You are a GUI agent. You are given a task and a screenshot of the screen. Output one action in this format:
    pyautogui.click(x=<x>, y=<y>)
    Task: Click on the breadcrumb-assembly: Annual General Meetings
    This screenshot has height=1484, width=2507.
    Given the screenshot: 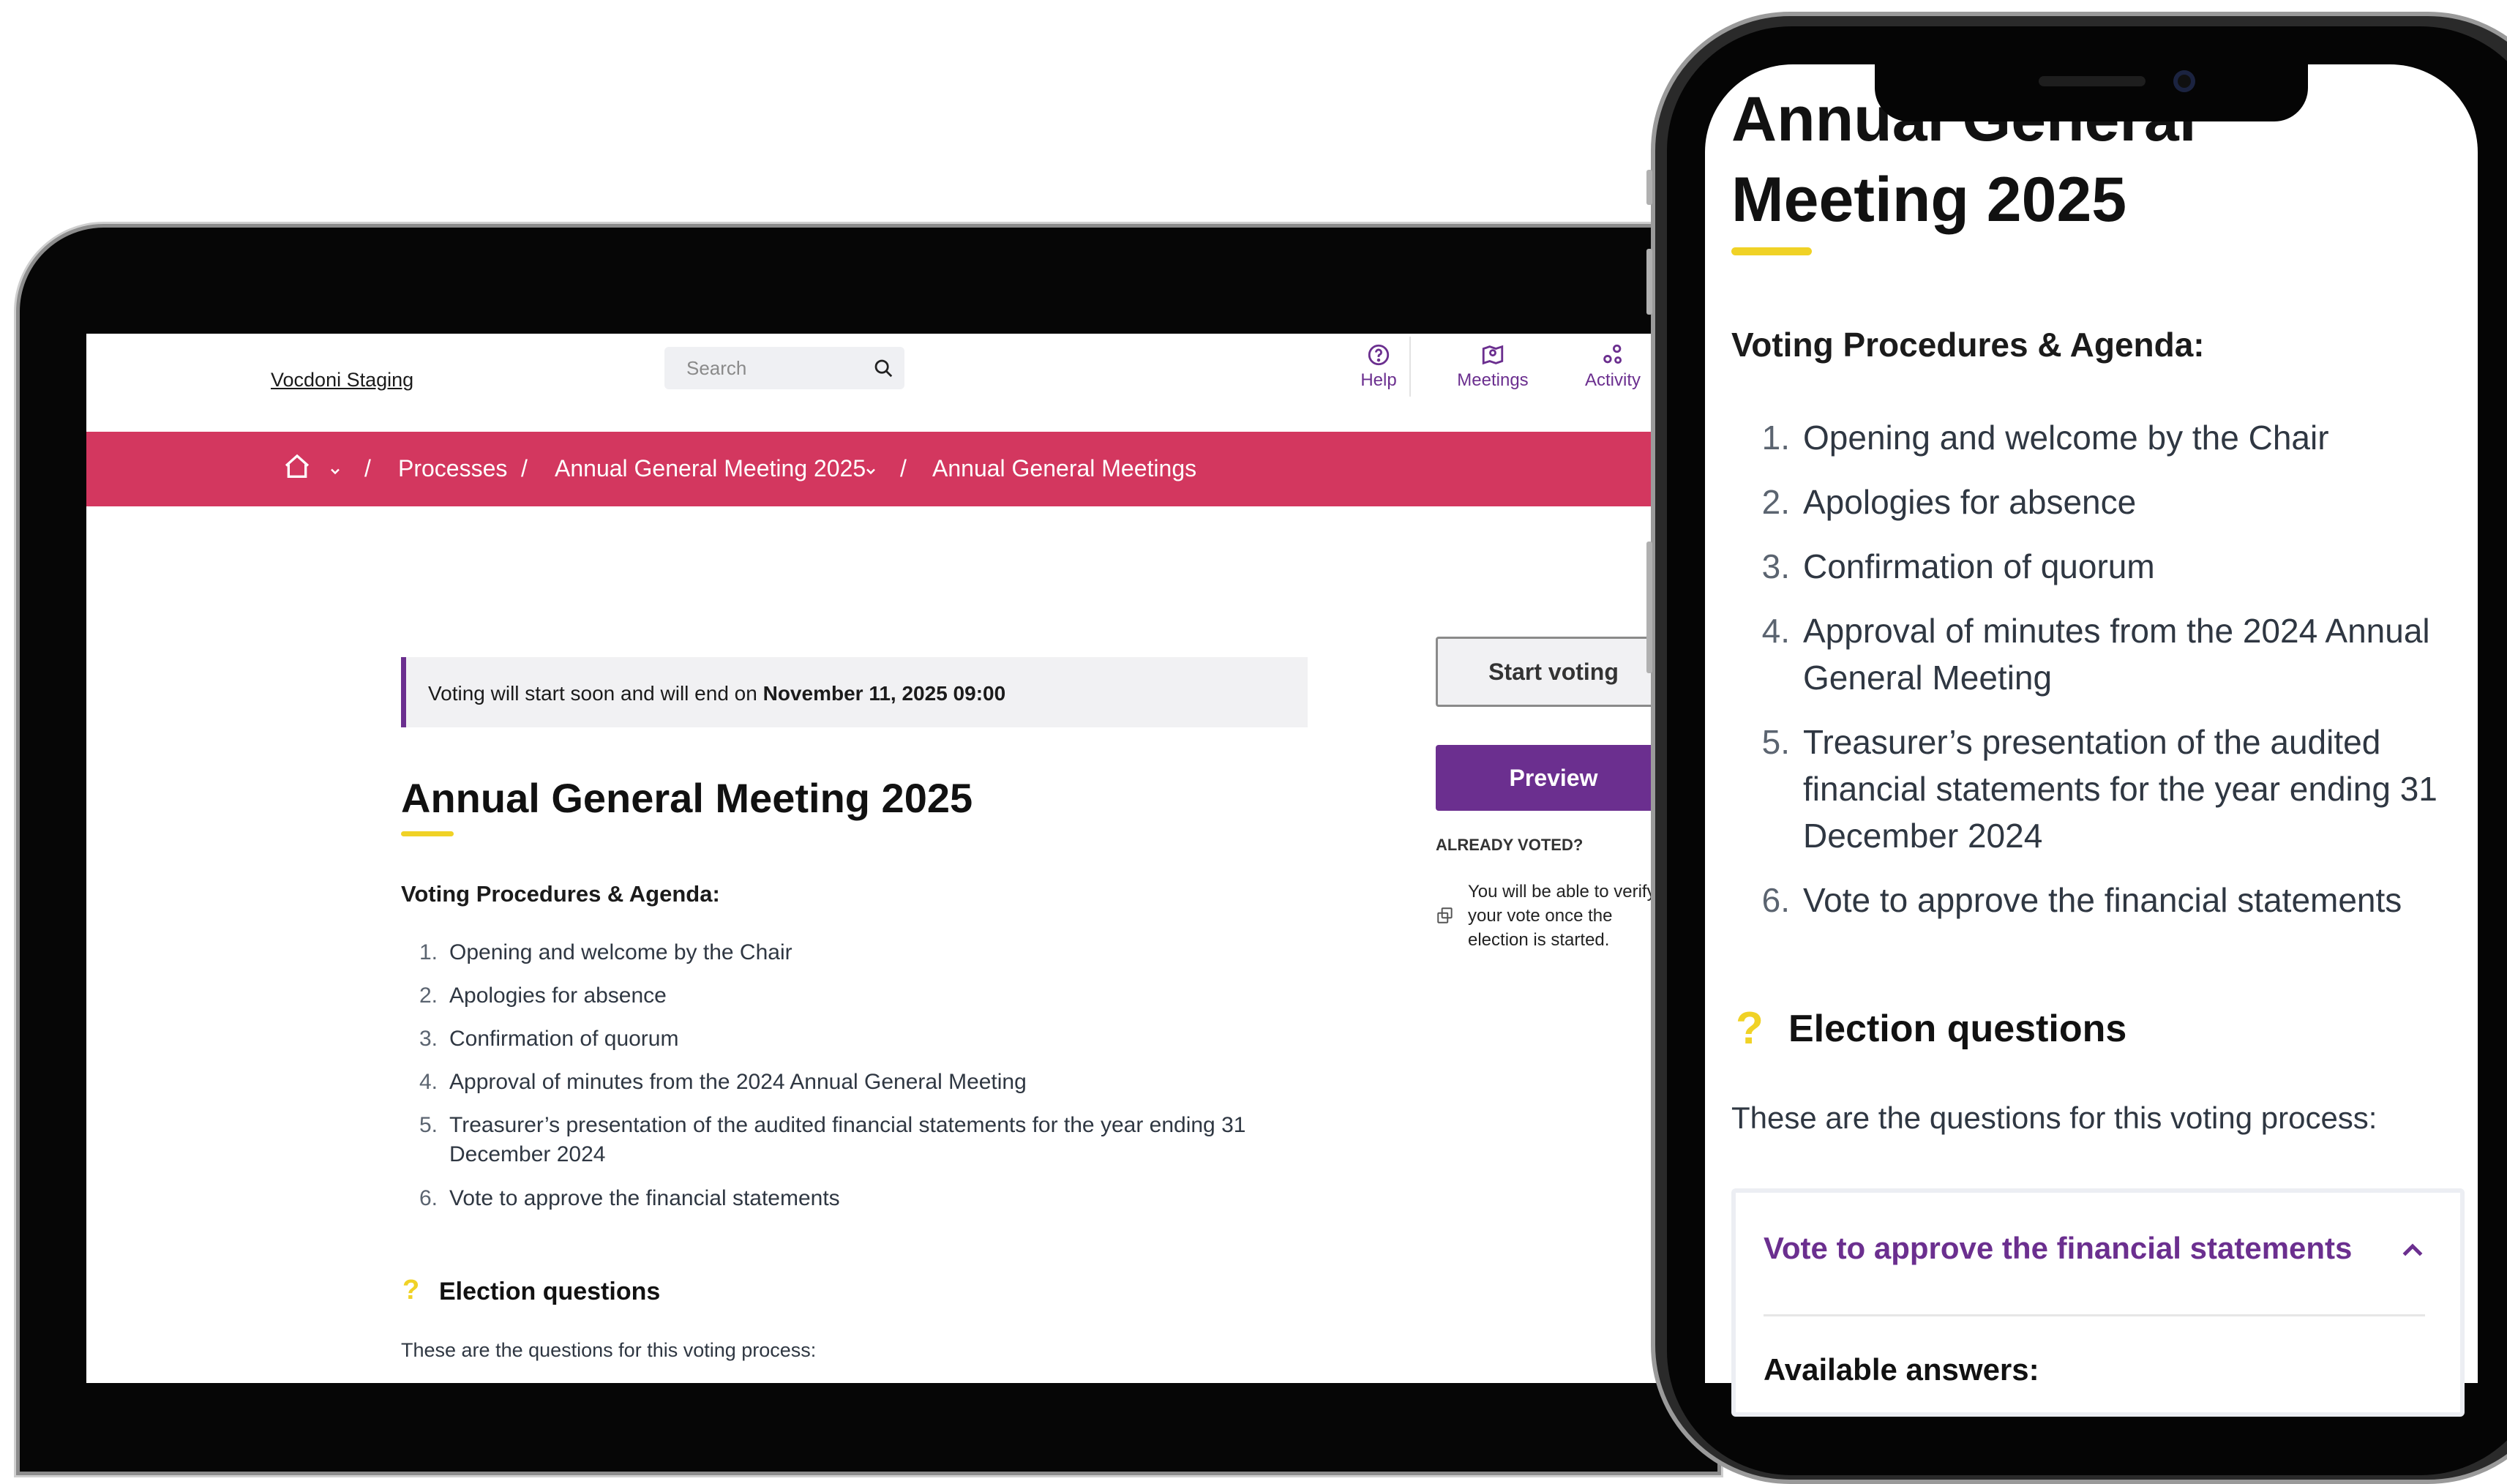 What is the action you would take?
    pyautogui.click(x=1064, y=468)
    